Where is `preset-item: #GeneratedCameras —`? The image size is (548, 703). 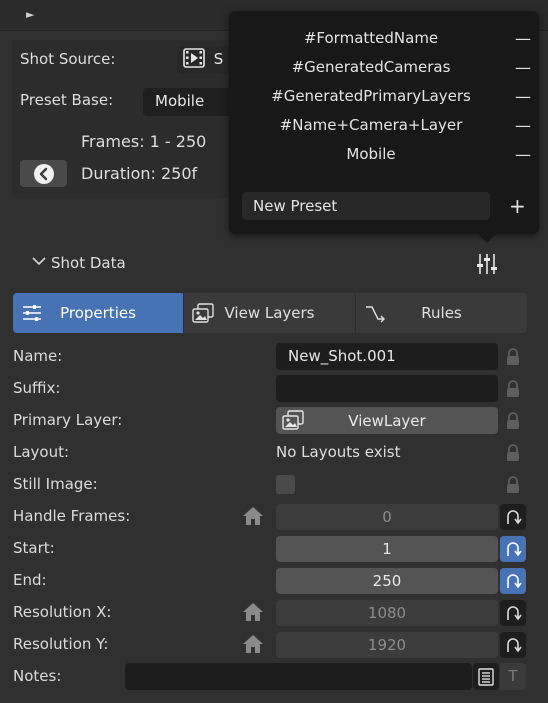
preset-item: #GeneratedCameras — is located at coordinates (384, 67).